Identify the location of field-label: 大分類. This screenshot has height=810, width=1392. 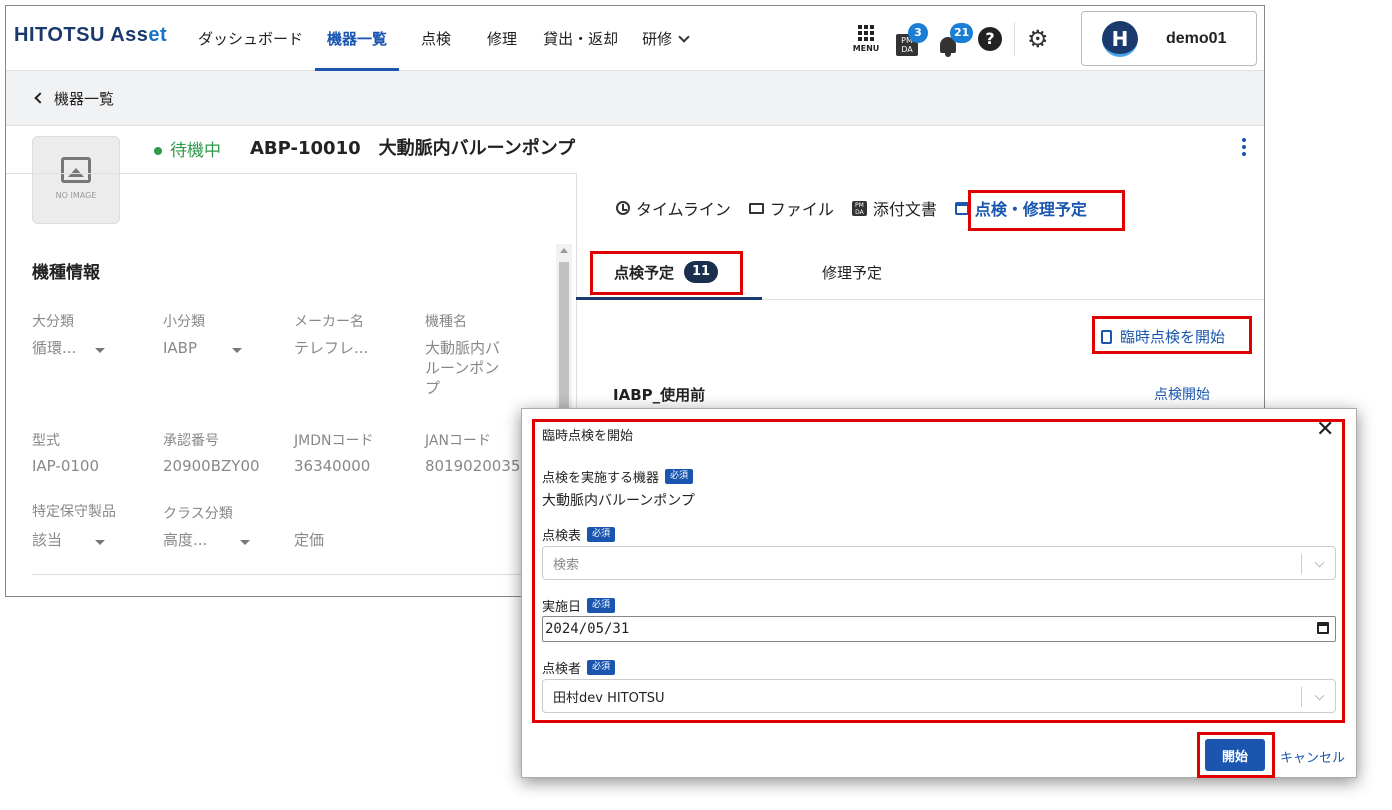
(53, 322).